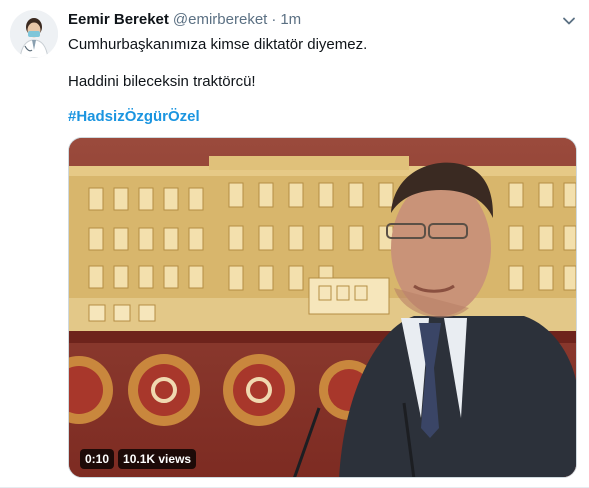  Describe the element at coordinates (118, 19) in the screenshot. I see `display-name: Eemir Bereket` at that location.